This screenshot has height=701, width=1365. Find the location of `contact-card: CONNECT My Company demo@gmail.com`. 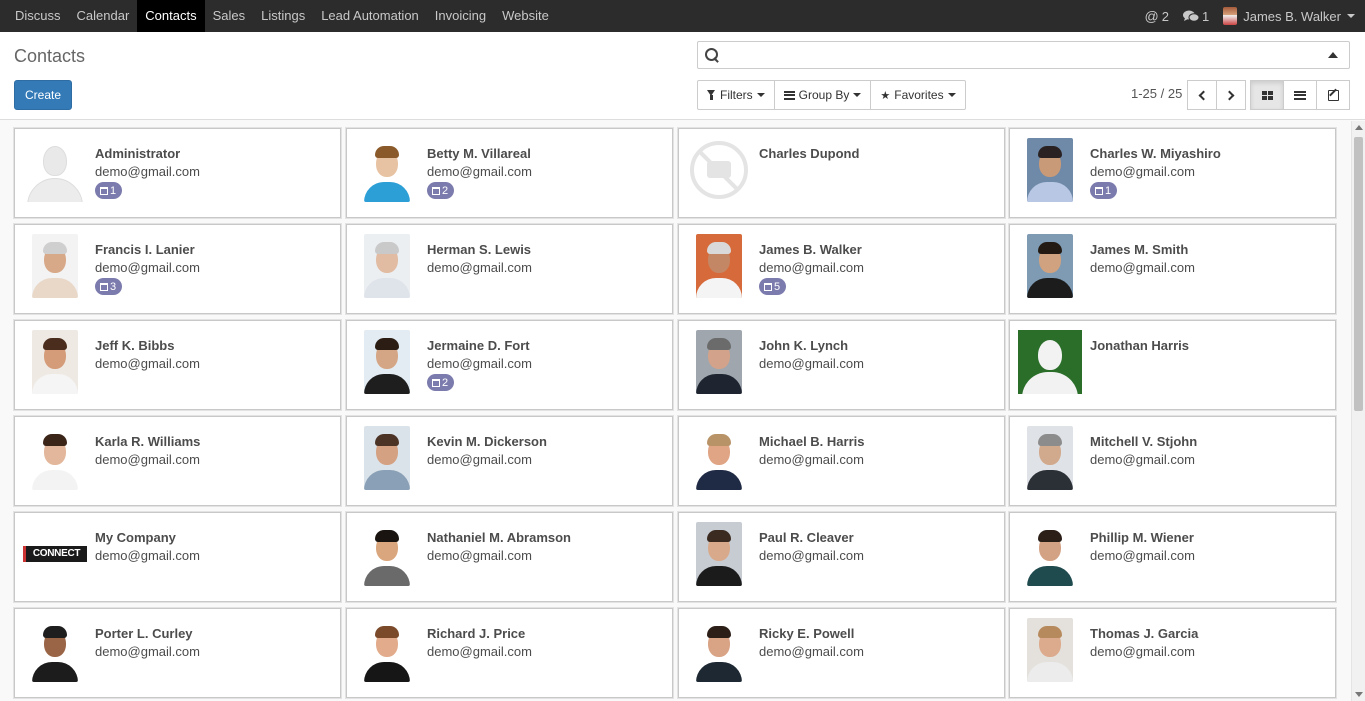

contact-card: CONNECT My Company demo@gmail.com is located at coordinates (177, 557).